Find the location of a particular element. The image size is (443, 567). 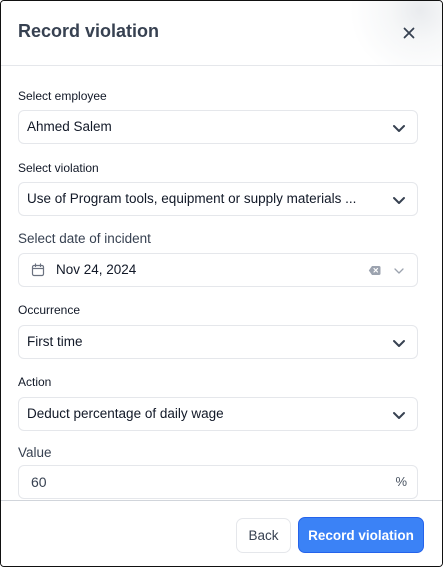

incident-date-value: Nov 24, 2024 is located at coordinates (96, 269).